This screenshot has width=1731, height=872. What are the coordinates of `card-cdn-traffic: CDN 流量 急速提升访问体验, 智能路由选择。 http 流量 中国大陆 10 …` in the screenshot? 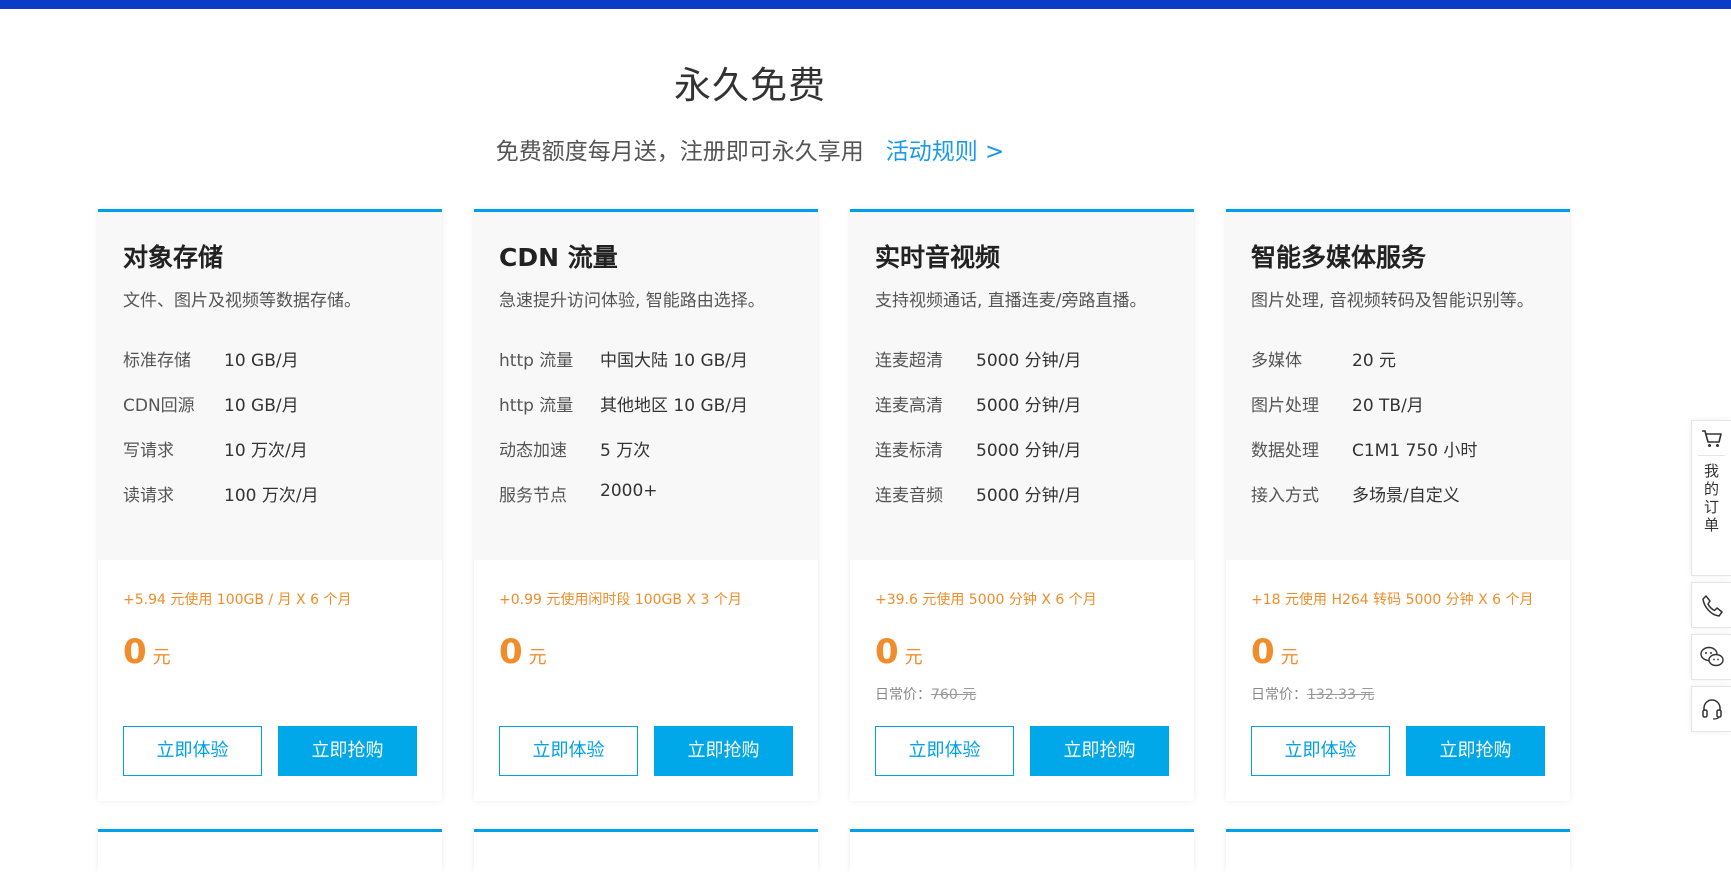 It's located at (646, 505).